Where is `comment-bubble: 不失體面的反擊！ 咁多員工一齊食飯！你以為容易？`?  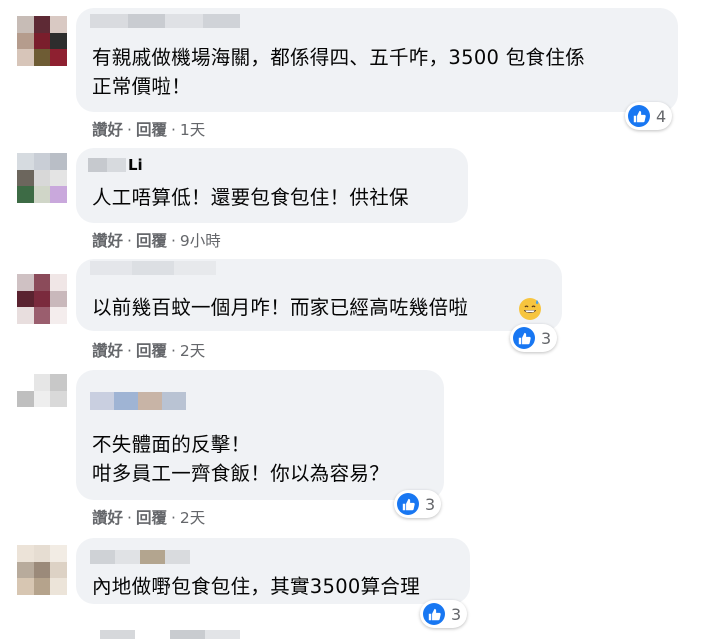 comment-bubble: 不失體面的反擊！ 咁多員工一齊食飯！你以為容易？ is located at coordinates (260, 435).